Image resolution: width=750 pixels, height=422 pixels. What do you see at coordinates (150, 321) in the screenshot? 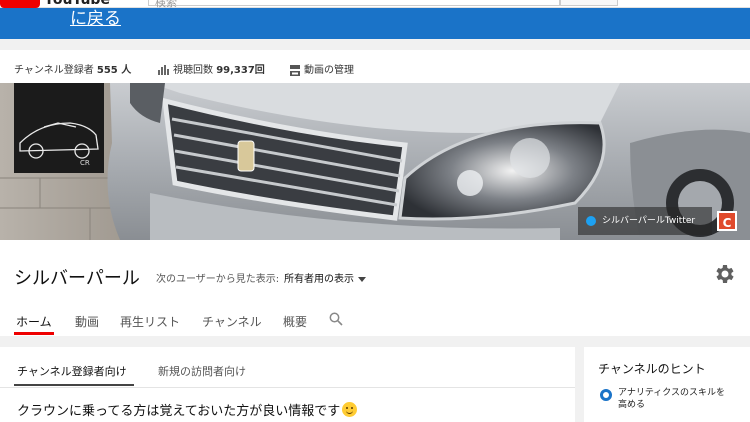
I see `tab-playlists: 再生リスト` at bounding box center [150, 321].